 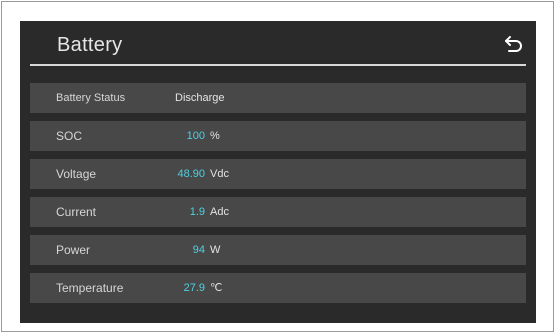 I want to click on temperature-value: 27.9, so click(x=194, y=288).